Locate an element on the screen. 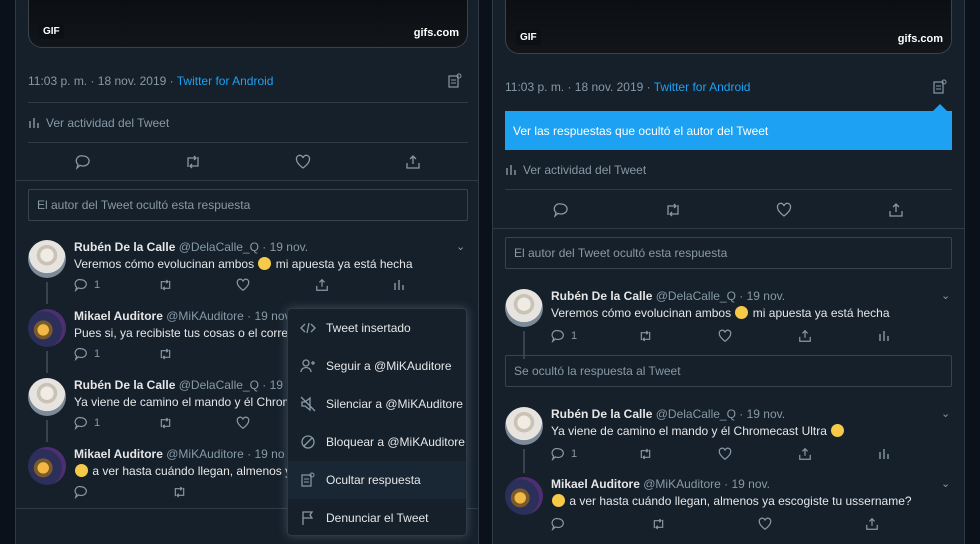  reply-actions is located at coordinates (715, 524).